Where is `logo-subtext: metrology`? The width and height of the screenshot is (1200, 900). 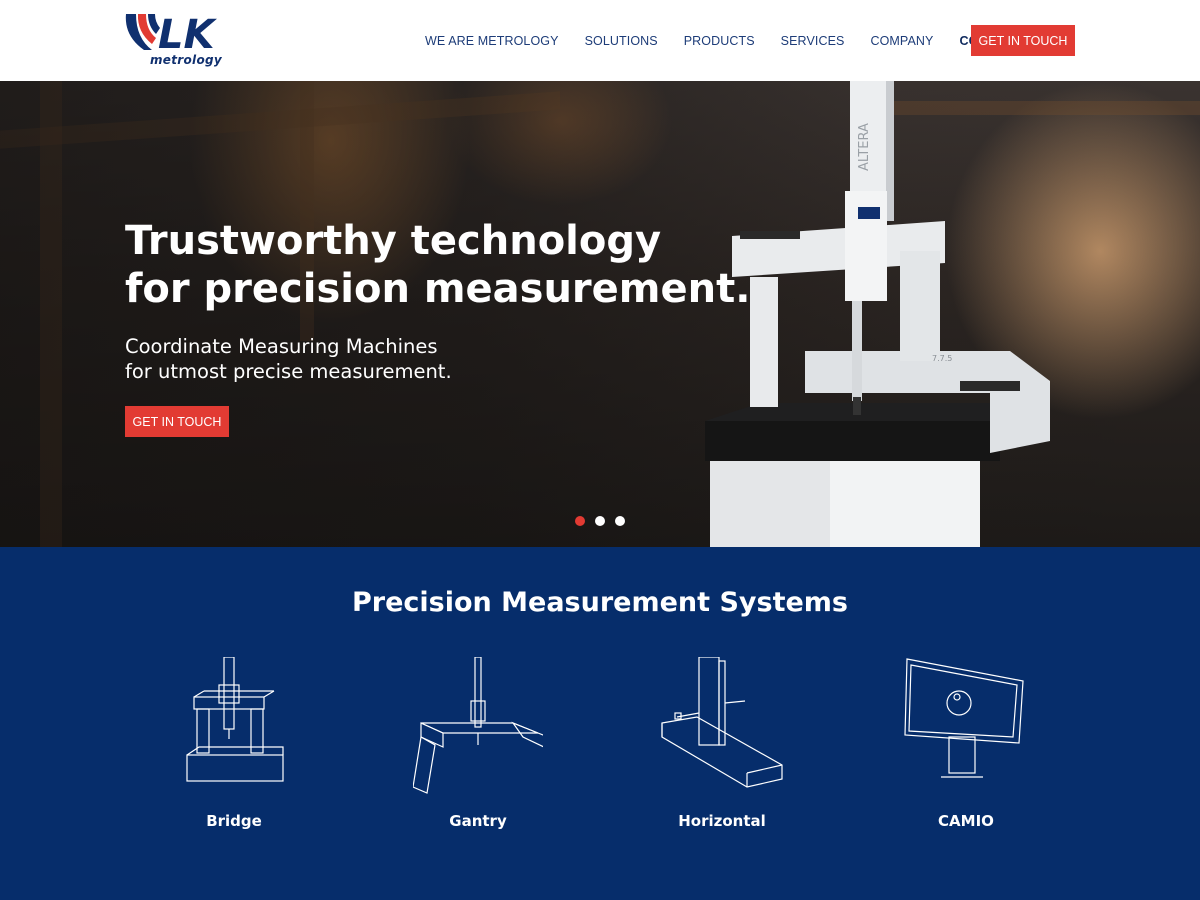 logo-subtext: metrology is located at coordinates (186, 60).